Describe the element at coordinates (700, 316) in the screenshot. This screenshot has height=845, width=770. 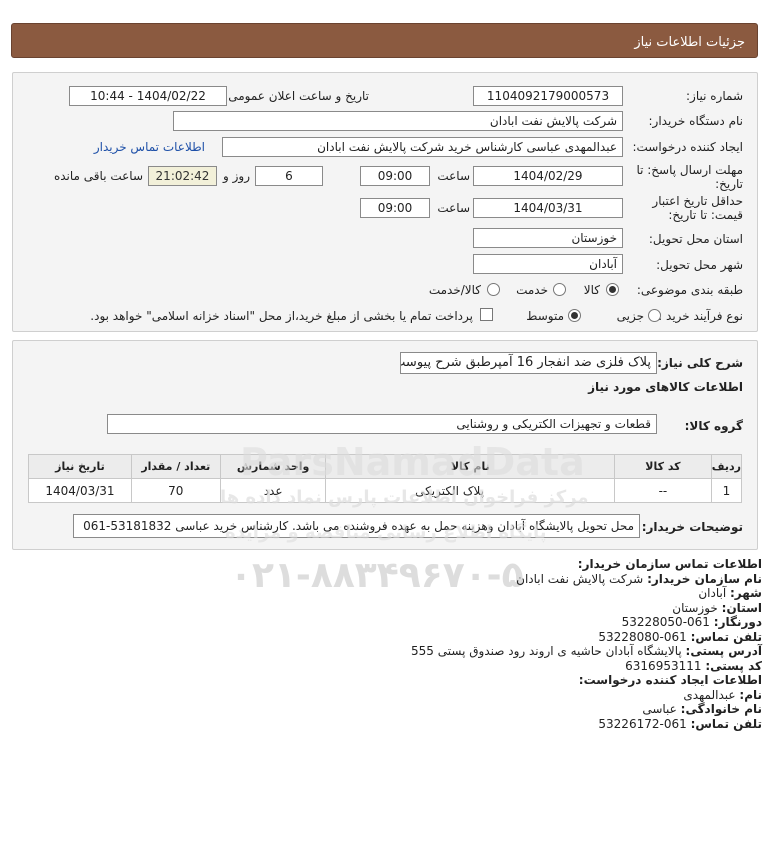
I see `process-label: نوع فرآیند خرید :` at that location.